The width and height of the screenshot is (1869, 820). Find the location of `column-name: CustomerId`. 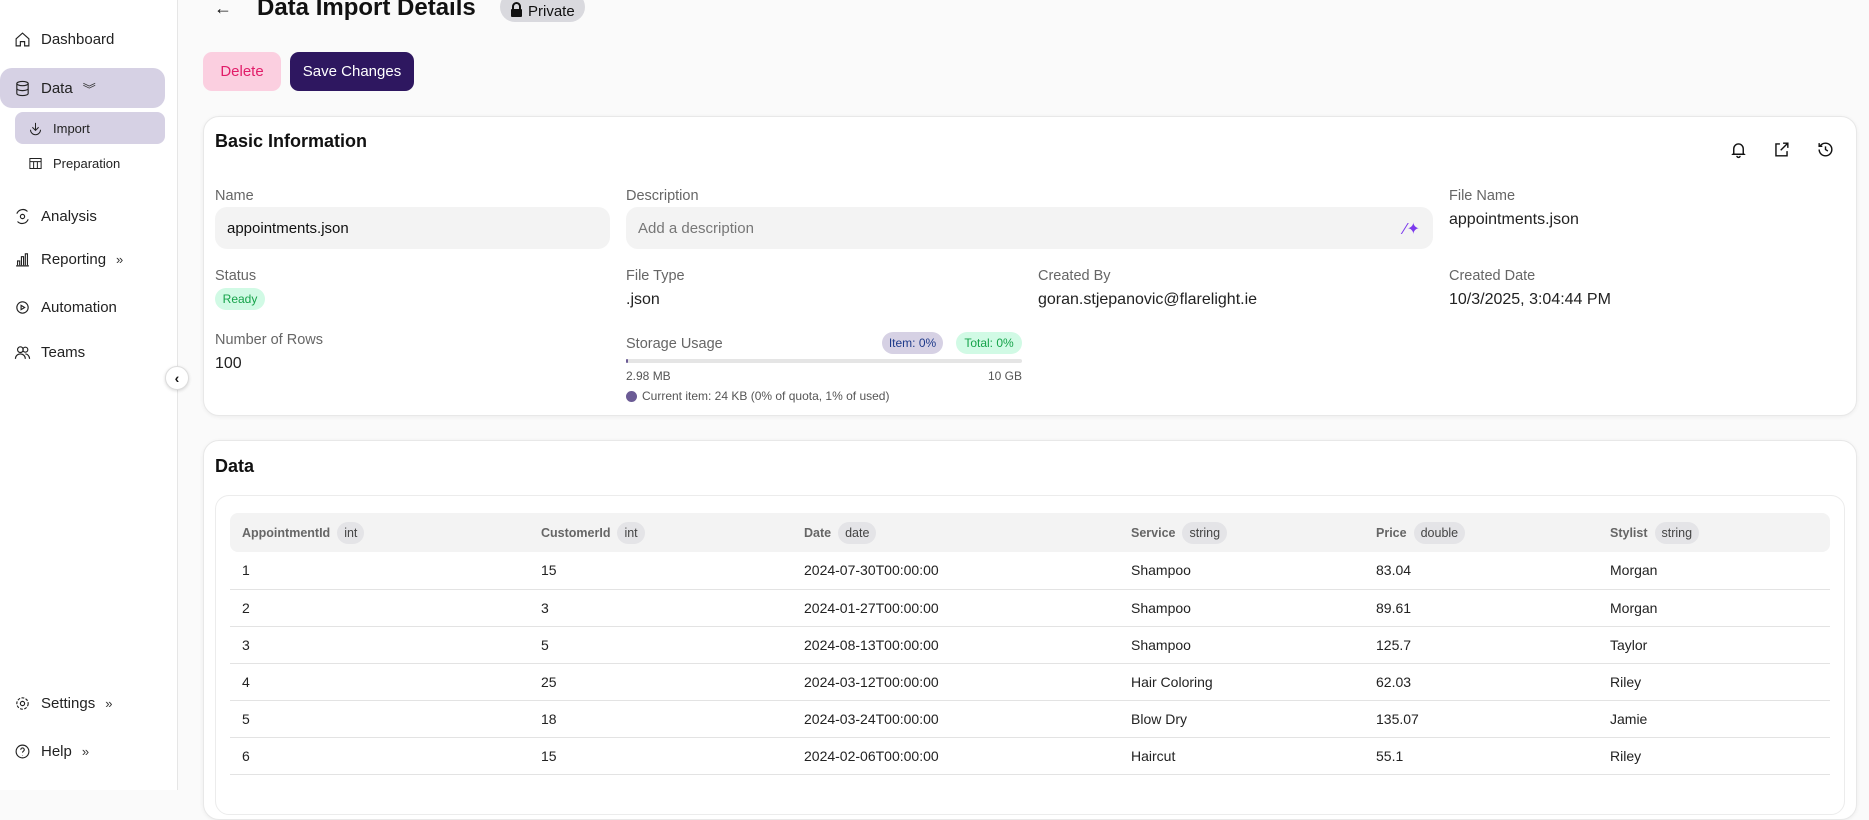

column-name: CustomerId is located at coordinates (576, 532).